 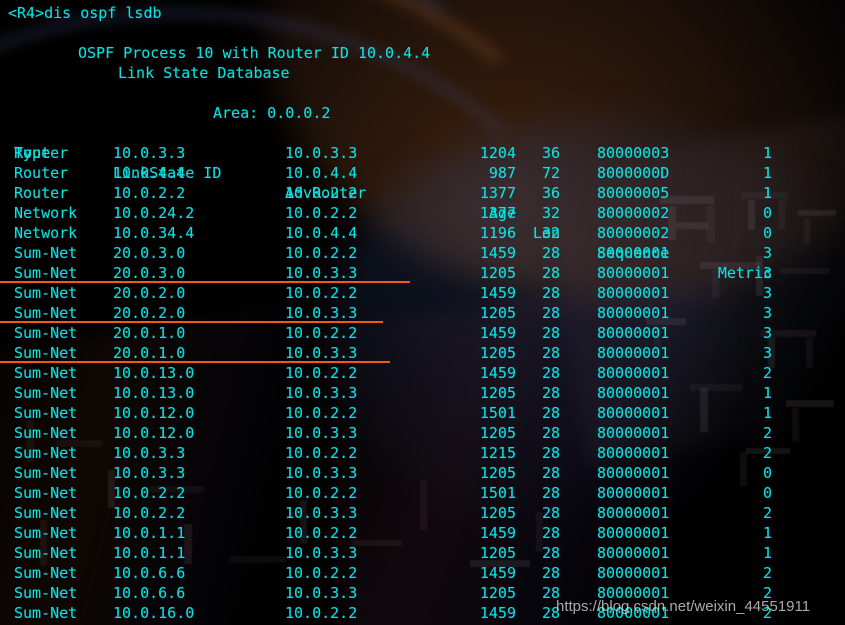 What do you see at coordinates (767, 513) in the screenshot?
I see `cell-metric: 2` at bounding box center [767, 513].